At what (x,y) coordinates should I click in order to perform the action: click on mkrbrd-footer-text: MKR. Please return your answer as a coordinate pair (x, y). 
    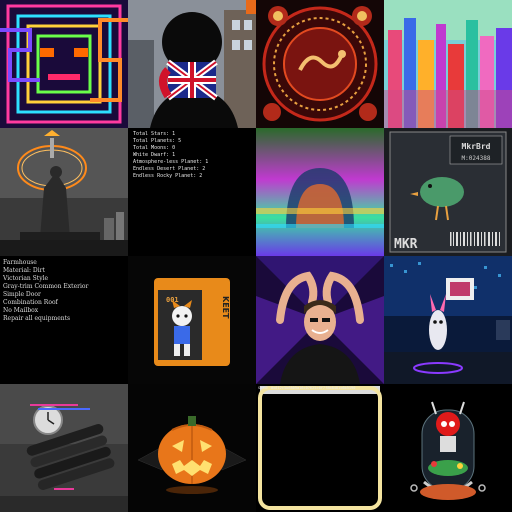
    Looking at the image, I should click on (406, 244).